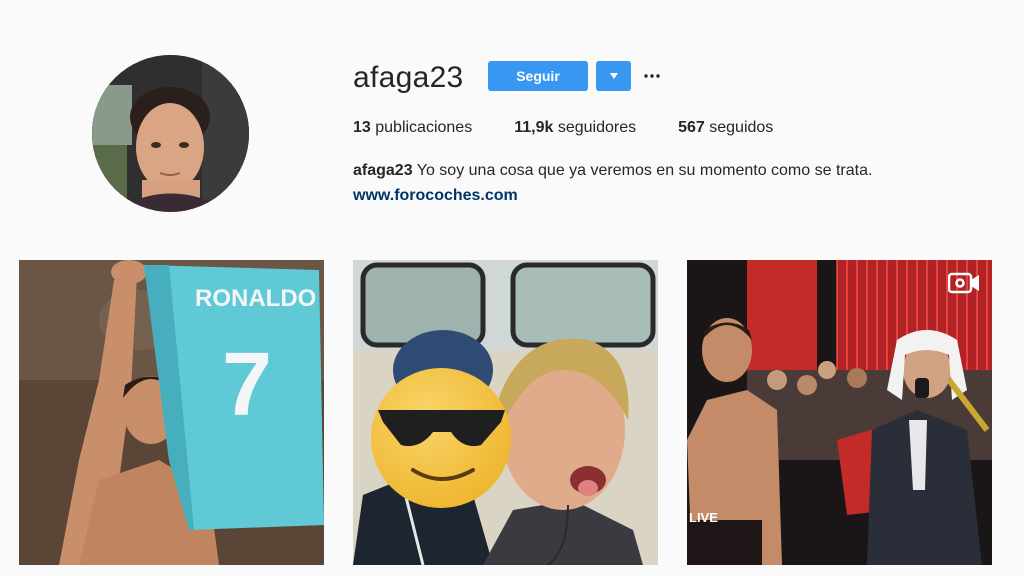  I want to click on suggestions-dropdown-button, so click(613, 76).